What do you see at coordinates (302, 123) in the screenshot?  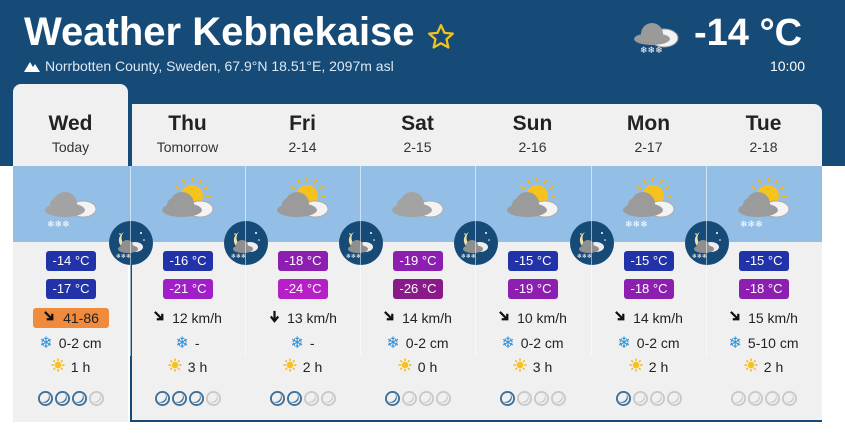 I see `day-name: Fri` at bounding box center [302, 123].